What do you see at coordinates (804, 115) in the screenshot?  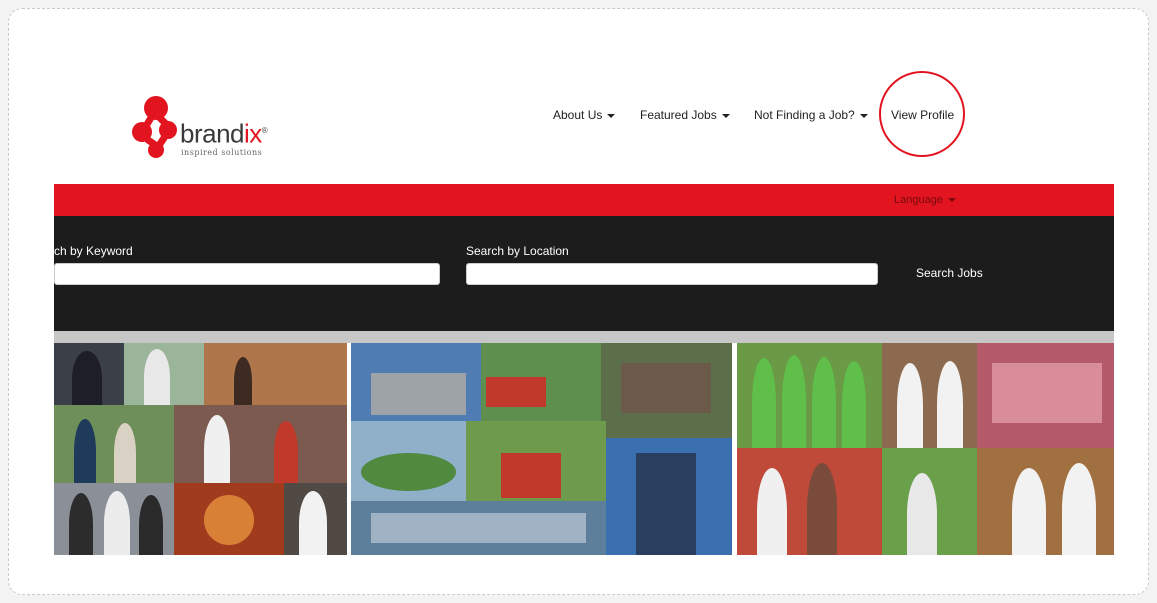 I see `nav-not-finding-job-label: Not Finding a Job?` at bounding box center [804, 115].